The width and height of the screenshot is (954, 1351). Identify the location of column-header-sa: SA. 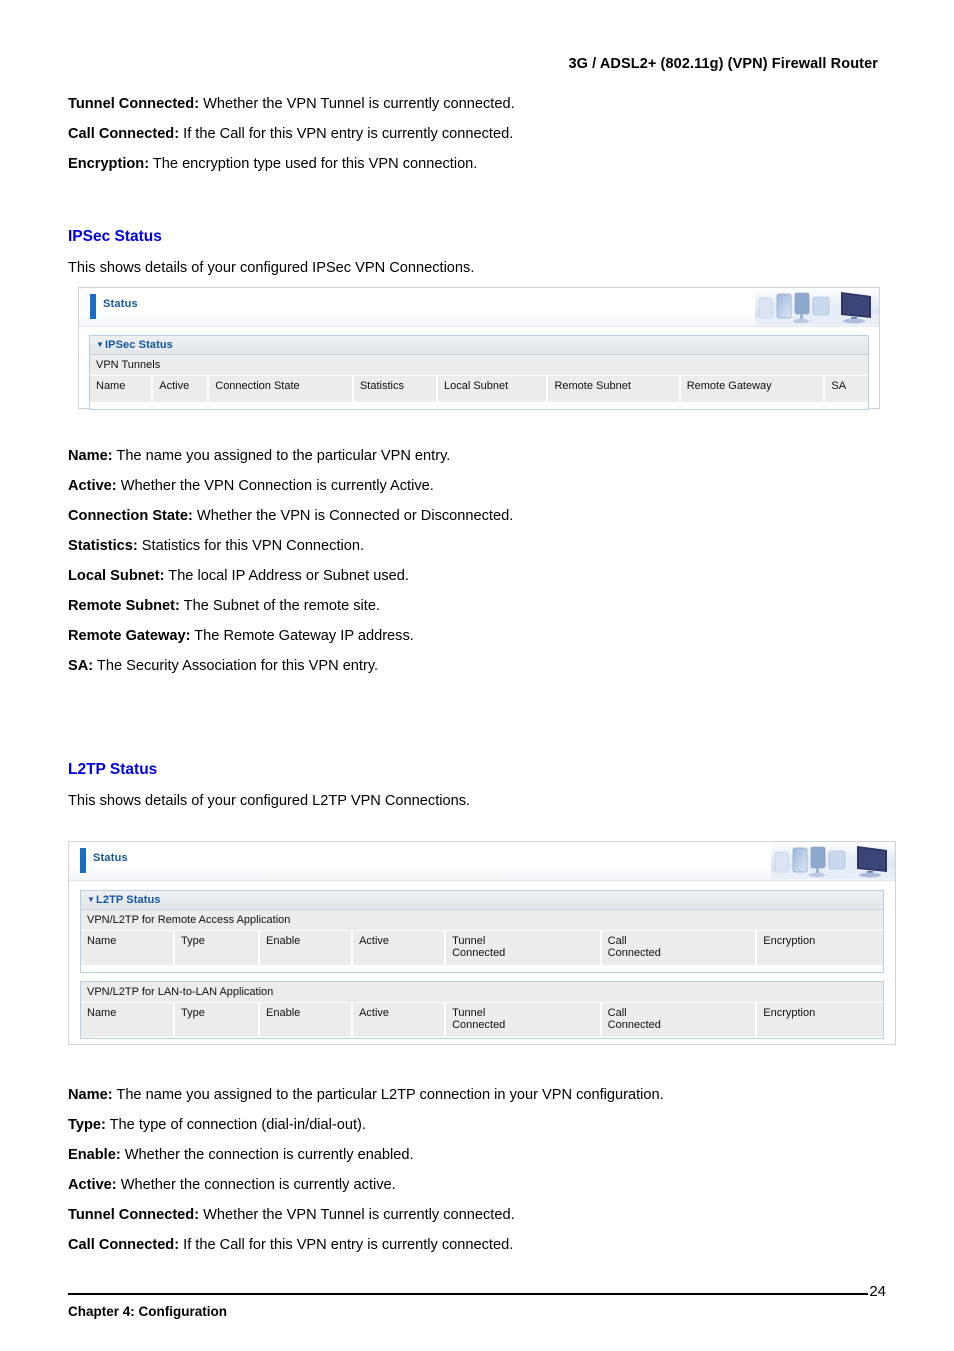
(846, 389).